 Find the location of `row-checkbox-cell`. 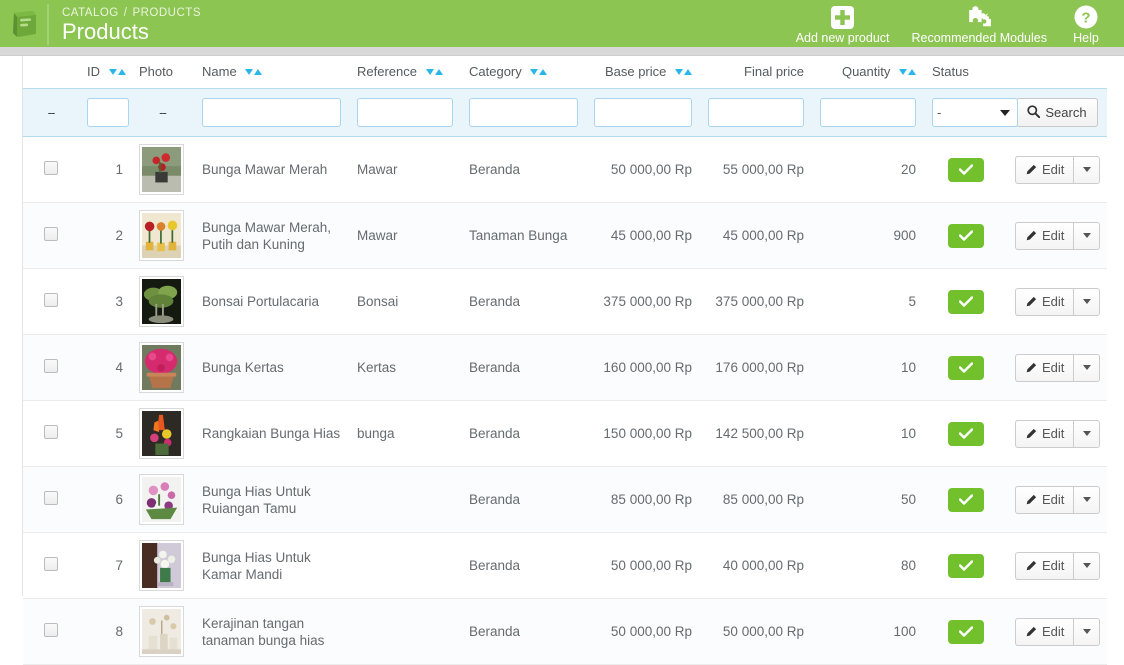

row-checkbox-cell is located at coordinates (51, 631).